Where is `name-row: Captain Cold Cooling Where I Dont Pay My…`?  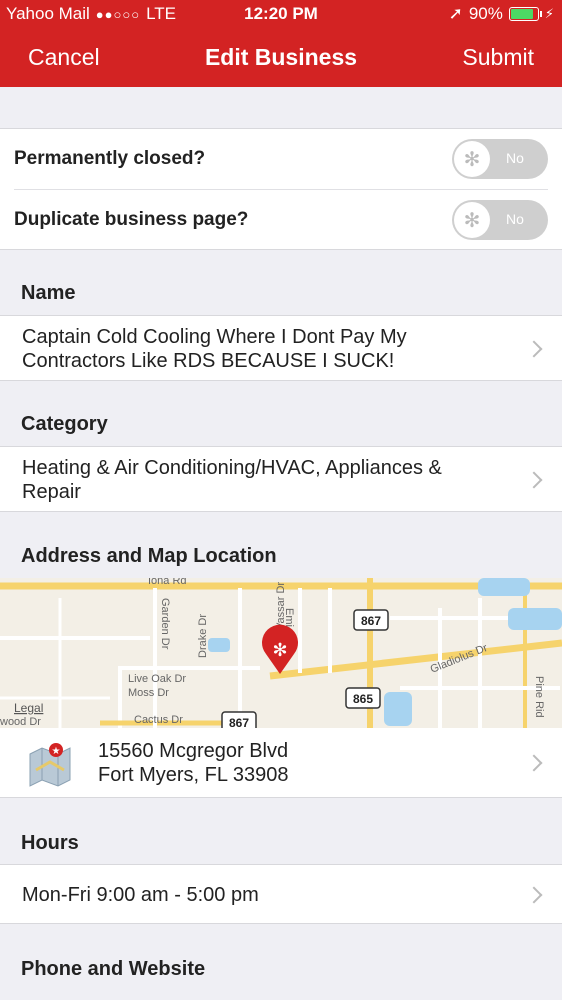 name-row: Captain Cold Cooling Where I Dont Pay My… is located at coordinates (281, 348).